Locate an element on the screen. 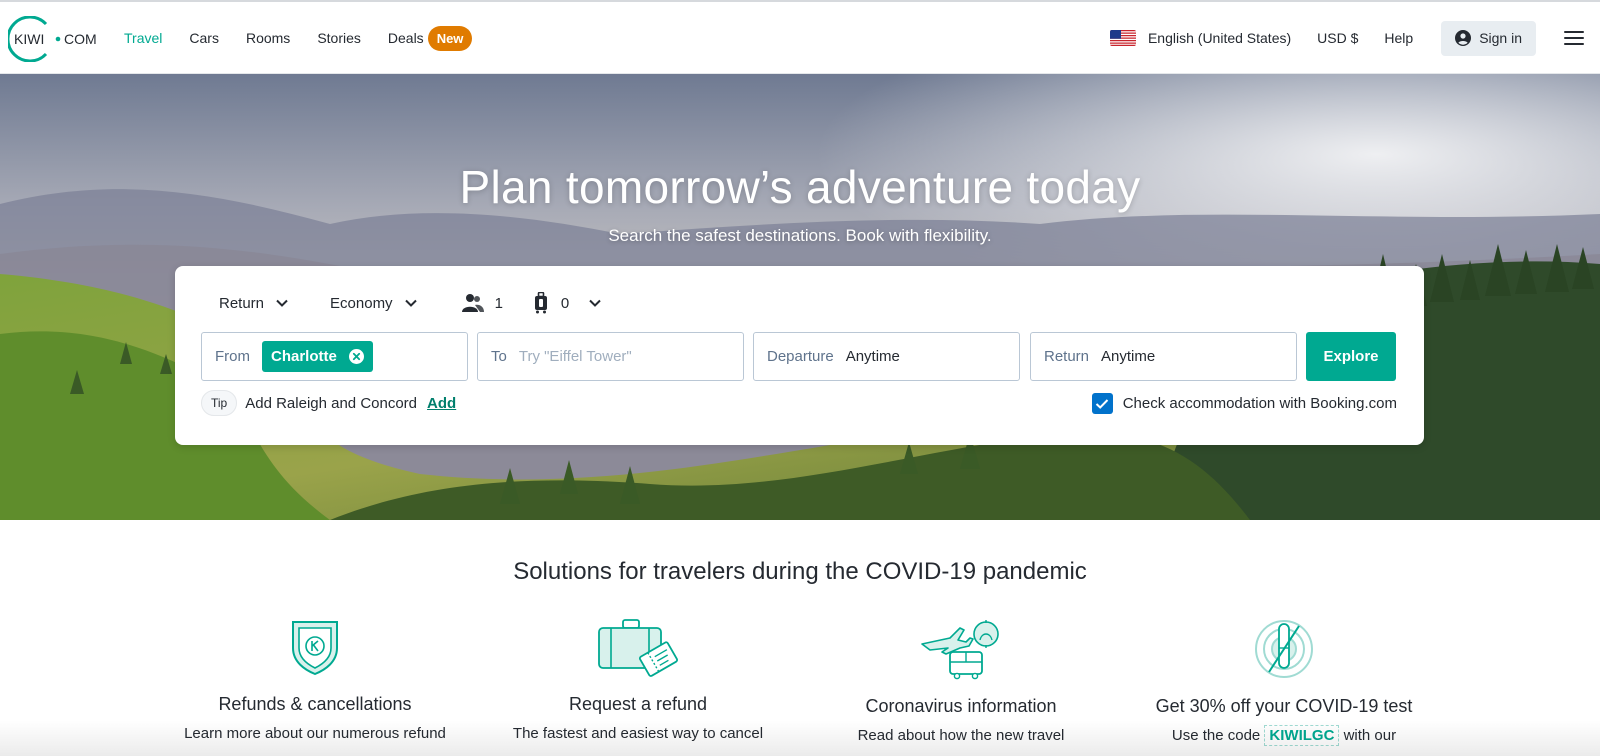 This screenshot has width=1600, height=756. solution-text: Use the code KIWILGC with our is located at coordinates (1284, 735).